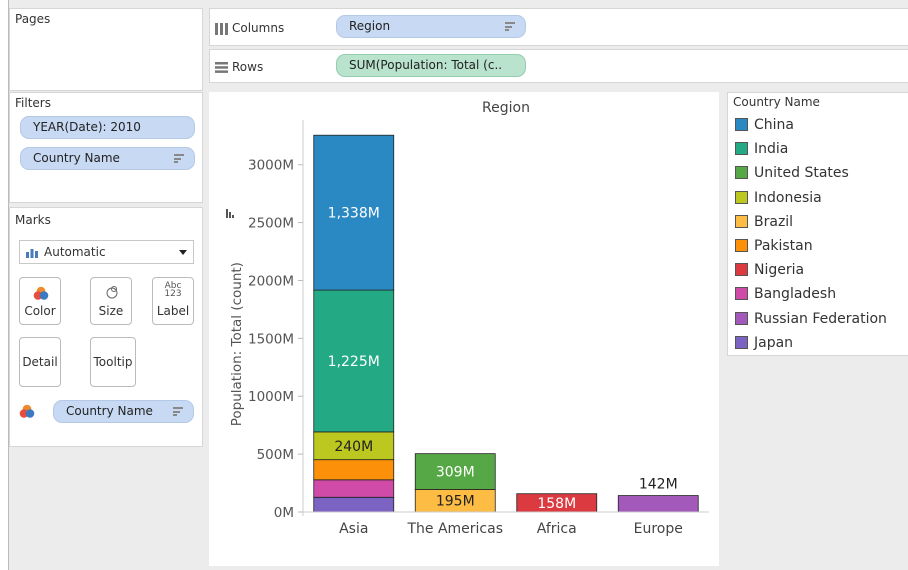 The height and width of the screenshot is (570, 908). What do you see at coordinates (774, 342) in the screenshot?
I see `legend-label: Japan` at bounding box center [774, 342].